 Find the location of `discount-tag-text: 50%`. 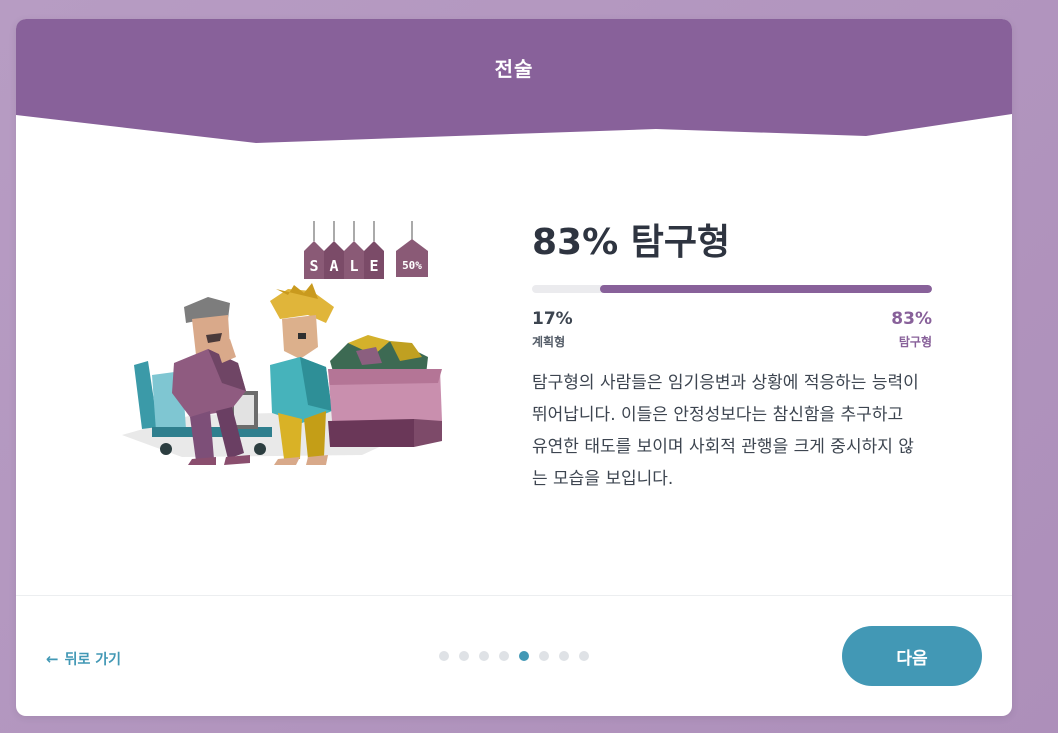

discount-tag-text: 50% is located at coordinates (412, 265).